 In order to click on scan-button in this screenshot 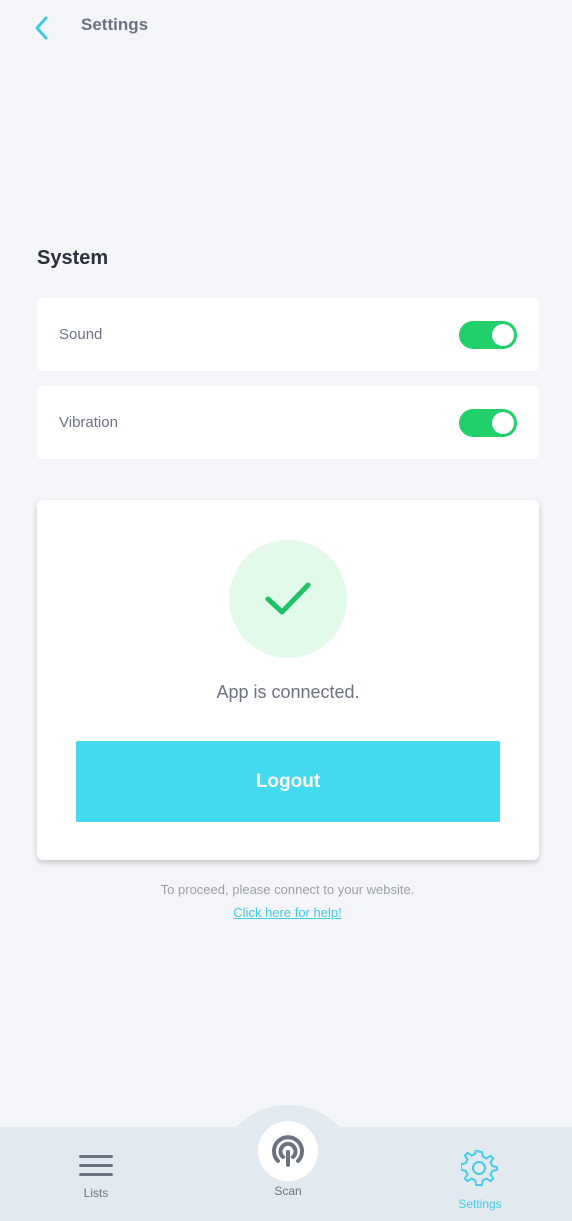, I will do `click(288, 1151)`.